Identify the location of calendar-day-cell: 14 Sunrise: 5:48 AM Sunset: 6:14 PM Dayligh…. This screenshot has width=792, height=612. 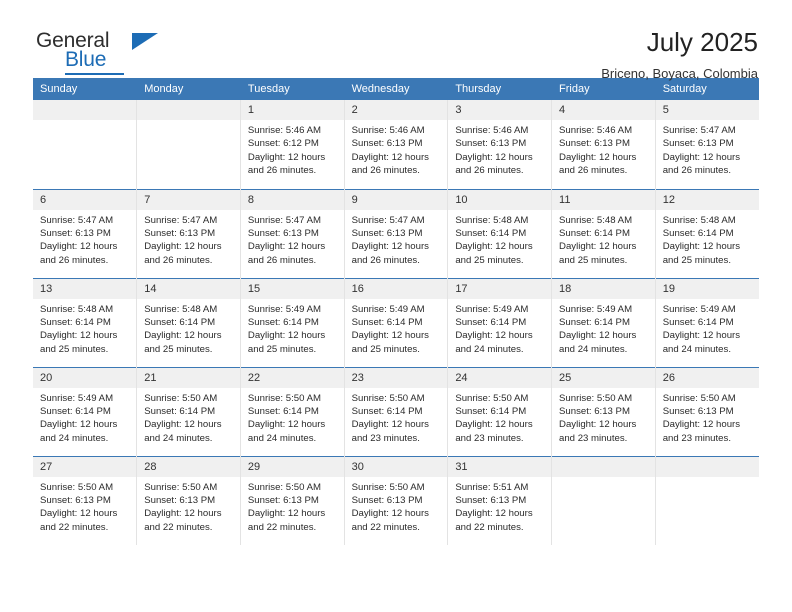
(188, 322).